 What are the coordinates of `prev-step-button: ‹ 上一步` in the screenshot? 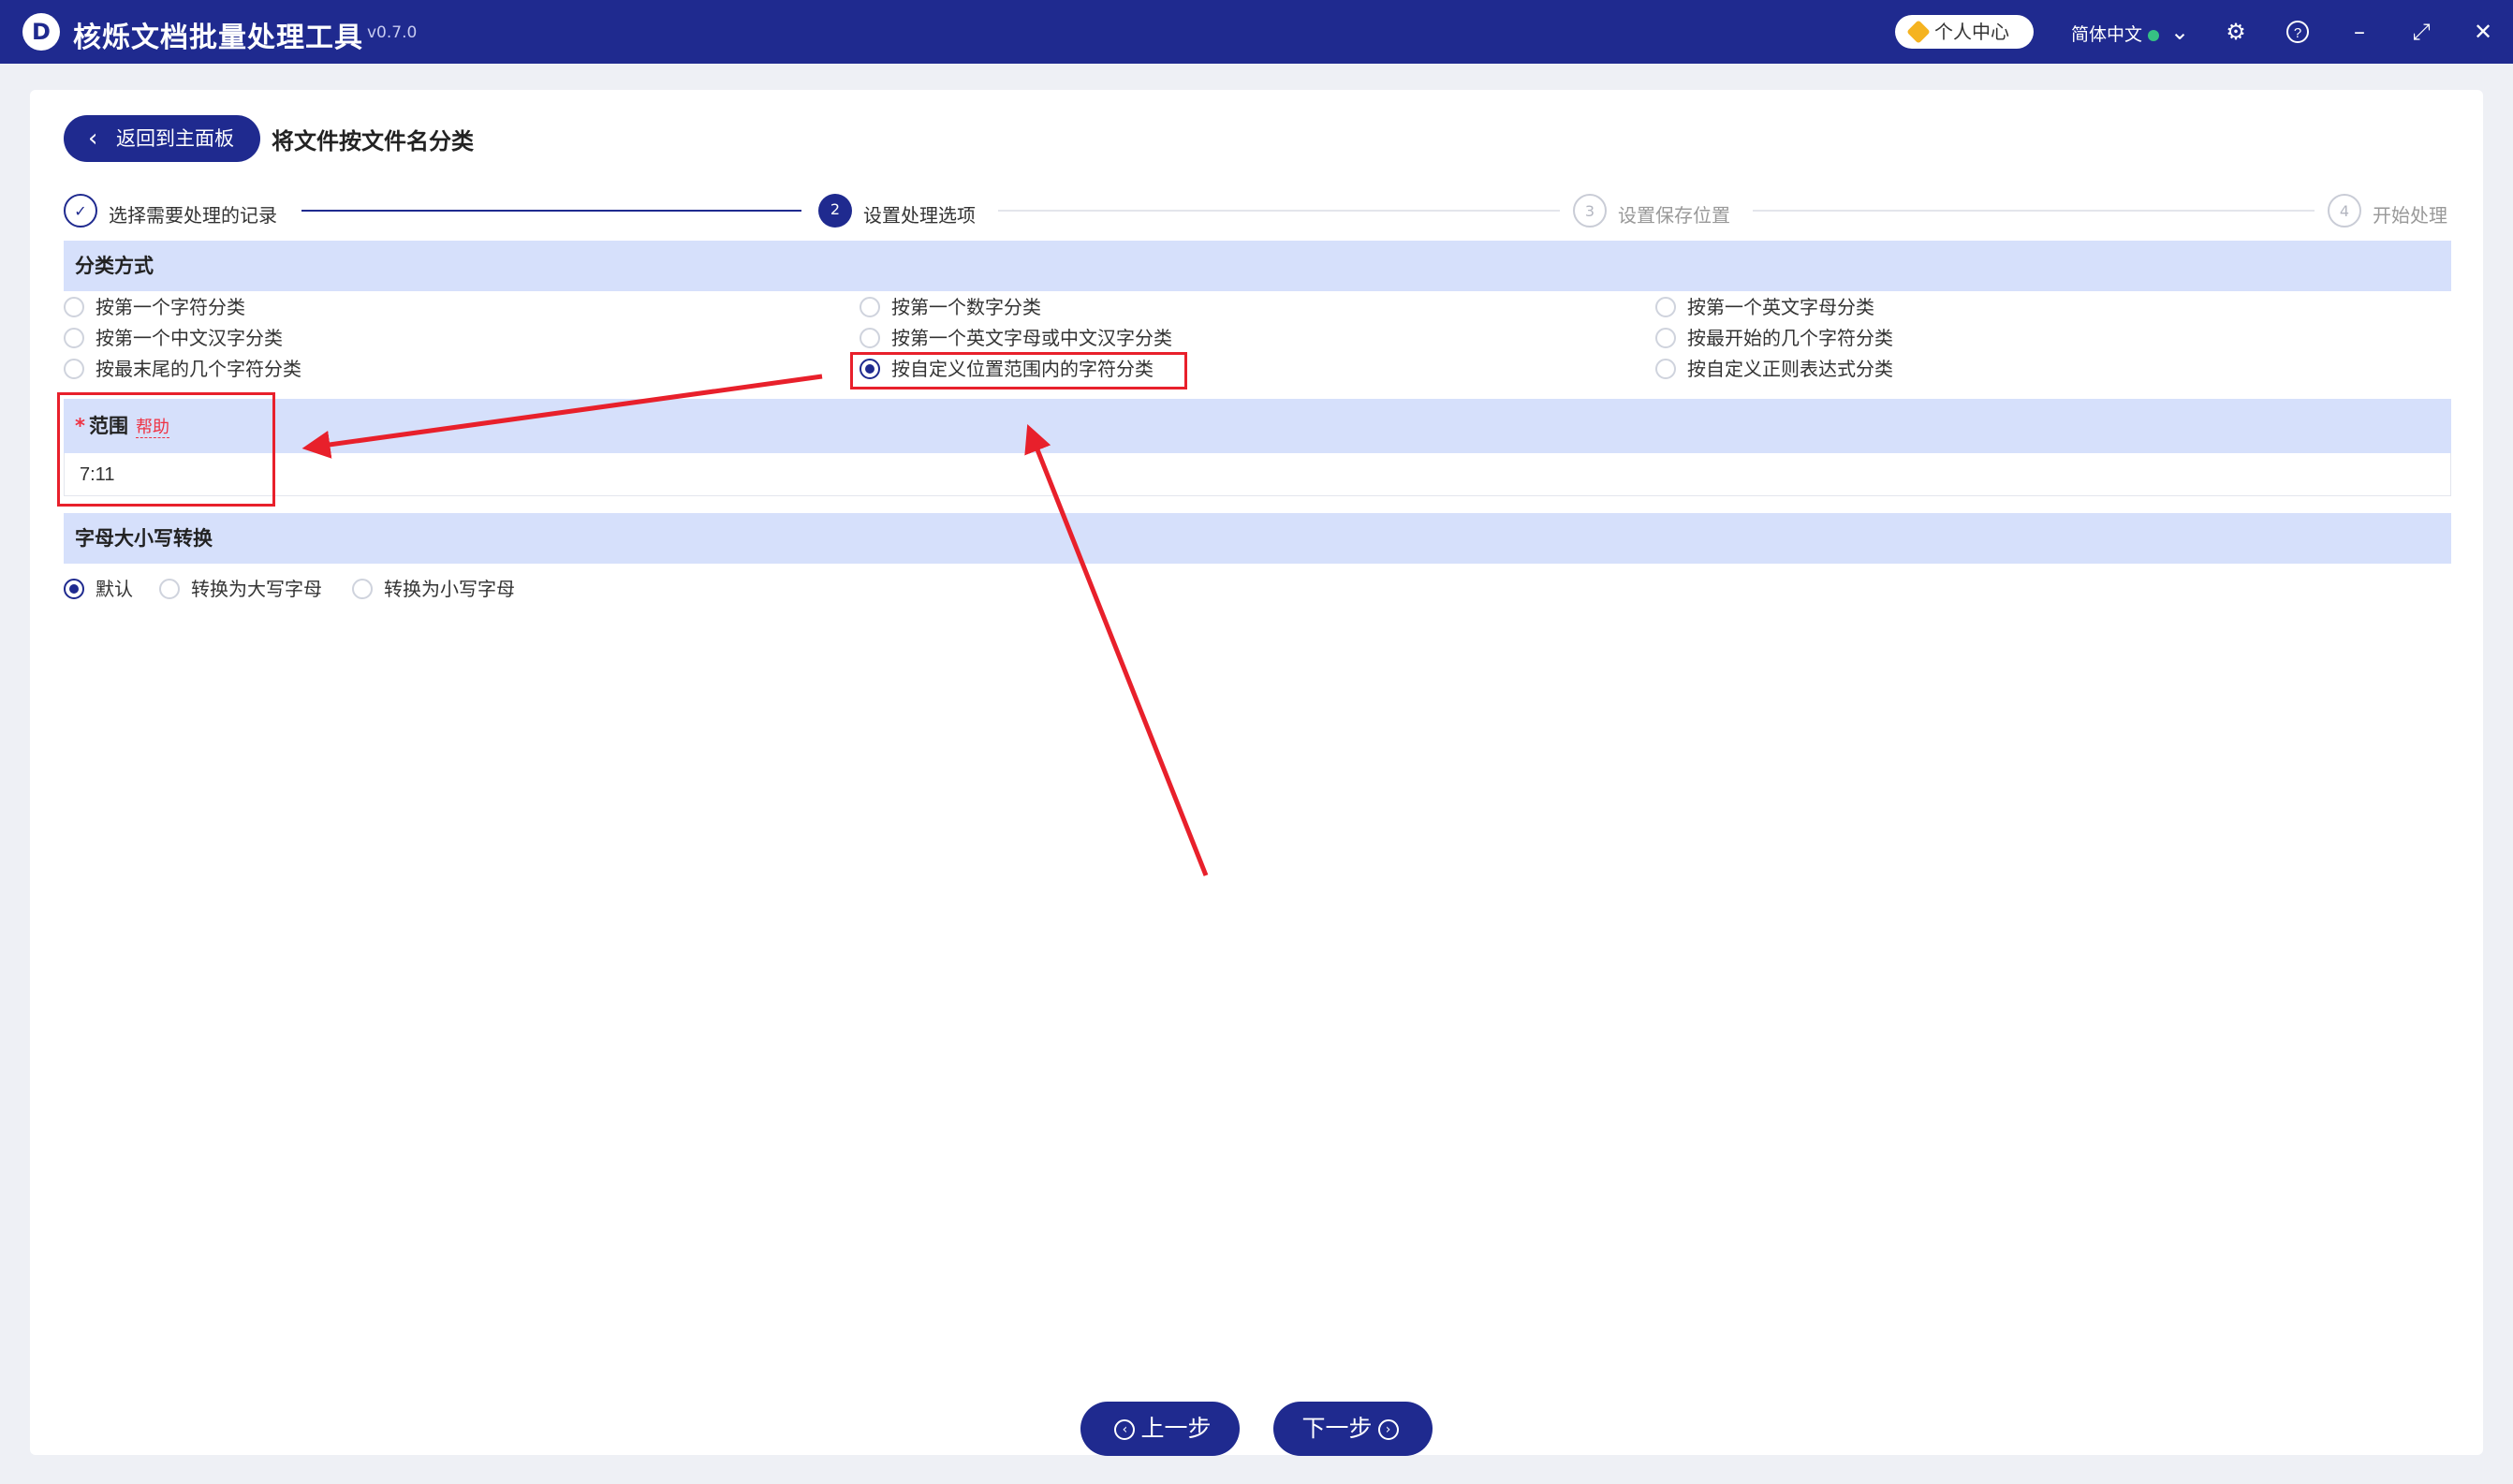 It's located at (1160, 1429).